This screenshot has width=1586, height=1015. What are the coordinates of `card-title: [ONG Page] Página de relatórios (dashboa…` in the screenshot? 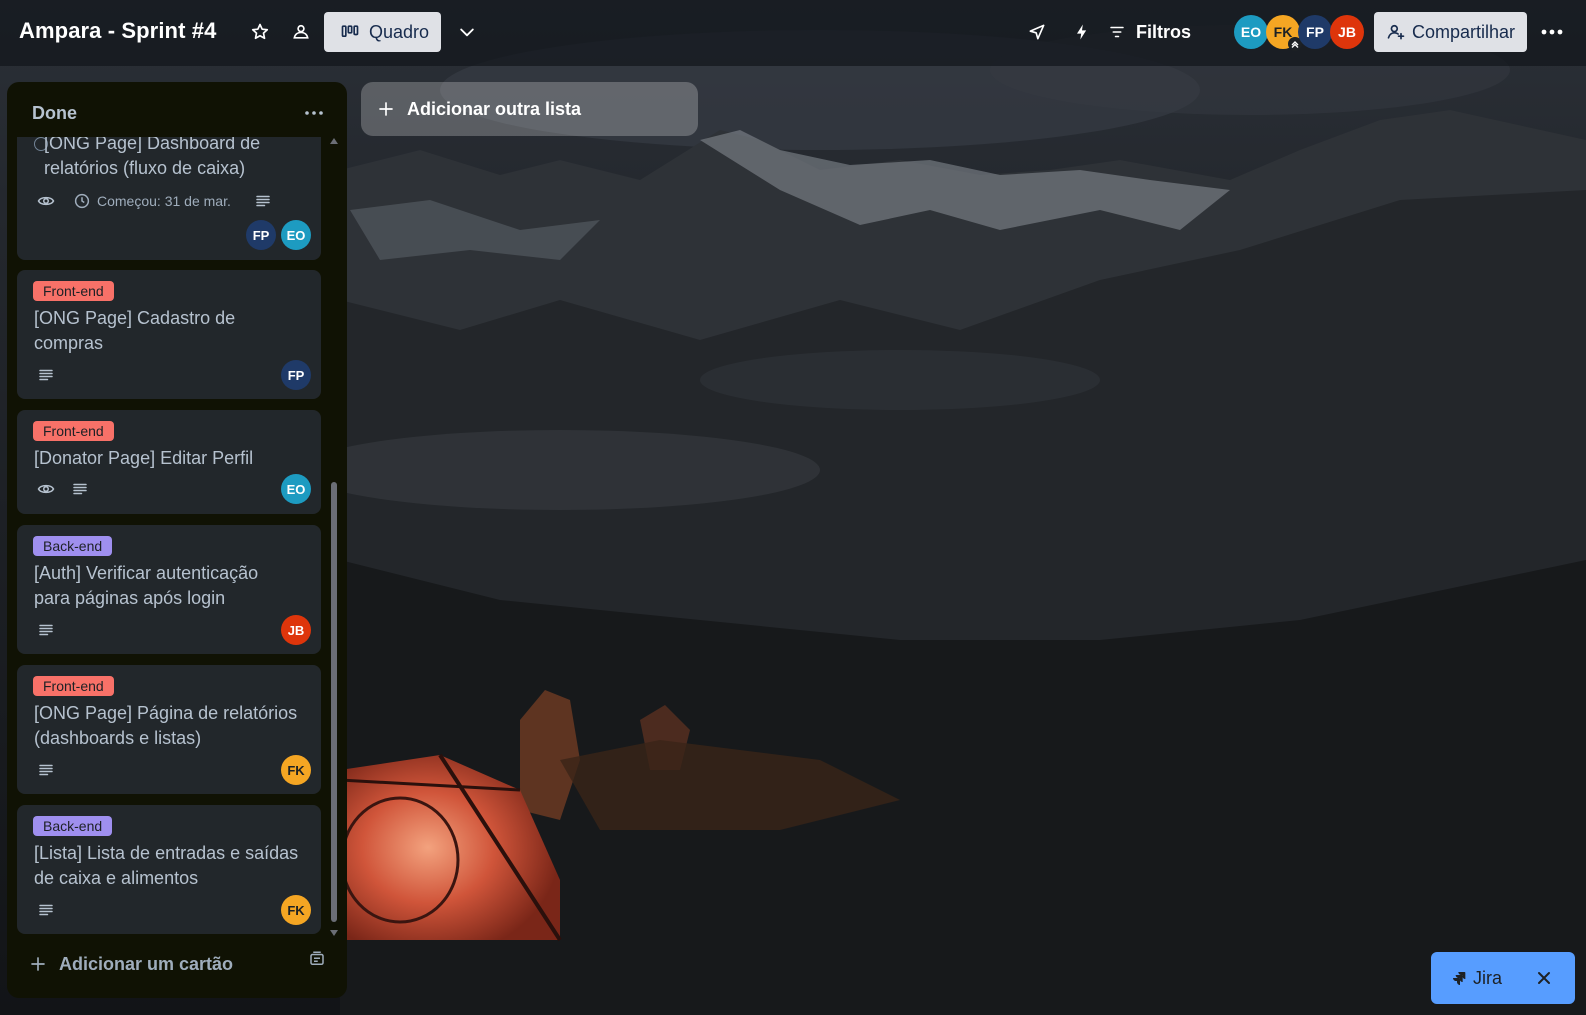 It's located at (169, 726).